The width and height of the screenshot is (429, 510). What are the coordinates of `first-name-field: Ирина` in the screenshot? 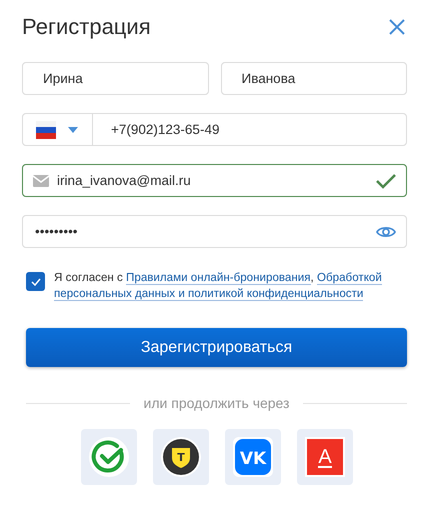 It's located at (115, 78).